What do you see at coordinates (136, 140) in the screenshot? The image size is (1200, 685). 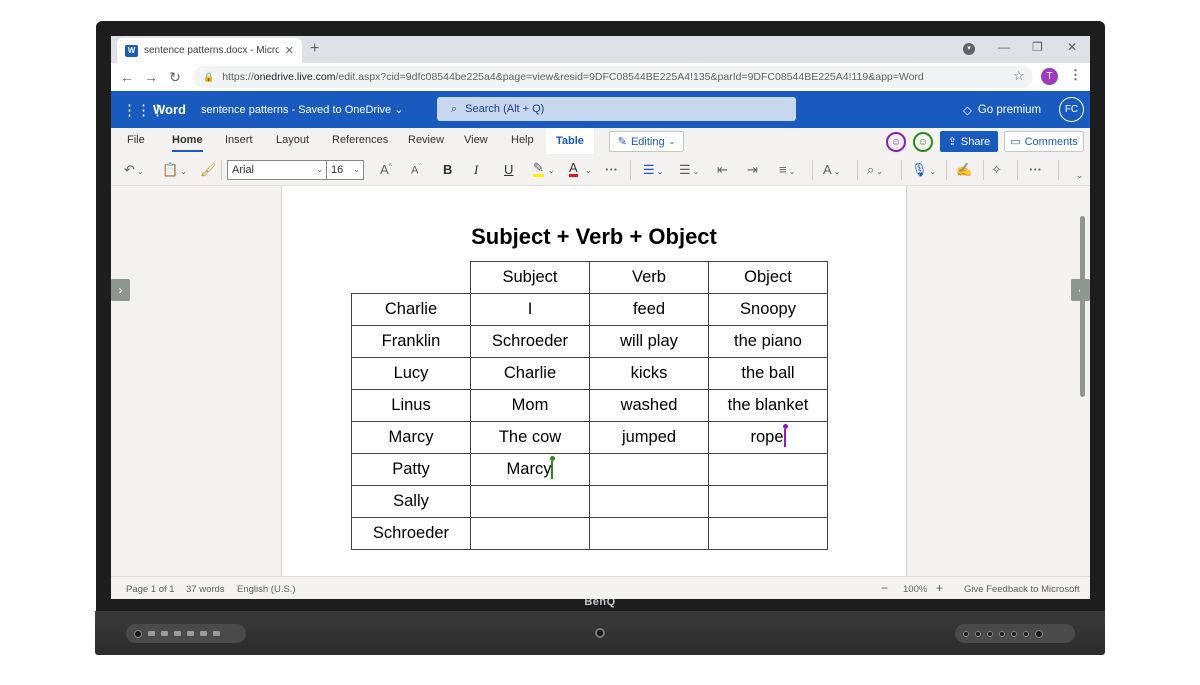 I see `tab-file: File` at bounding box center [136, 140].